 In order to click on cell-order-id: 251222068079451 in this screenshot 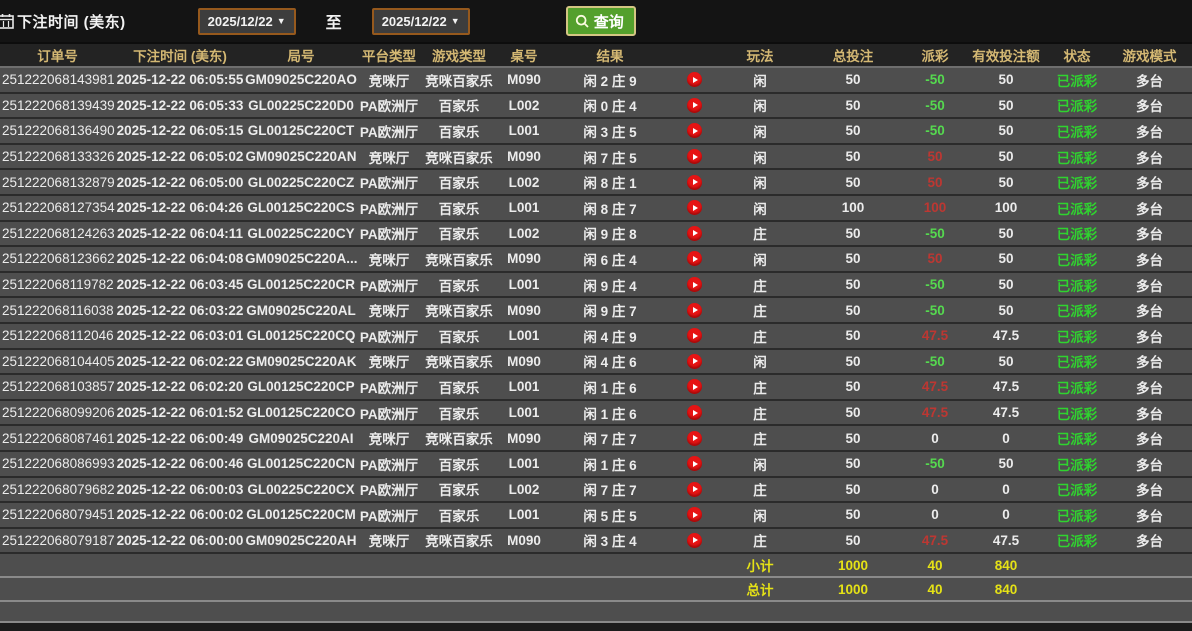, I will do `click(58, 515)`.